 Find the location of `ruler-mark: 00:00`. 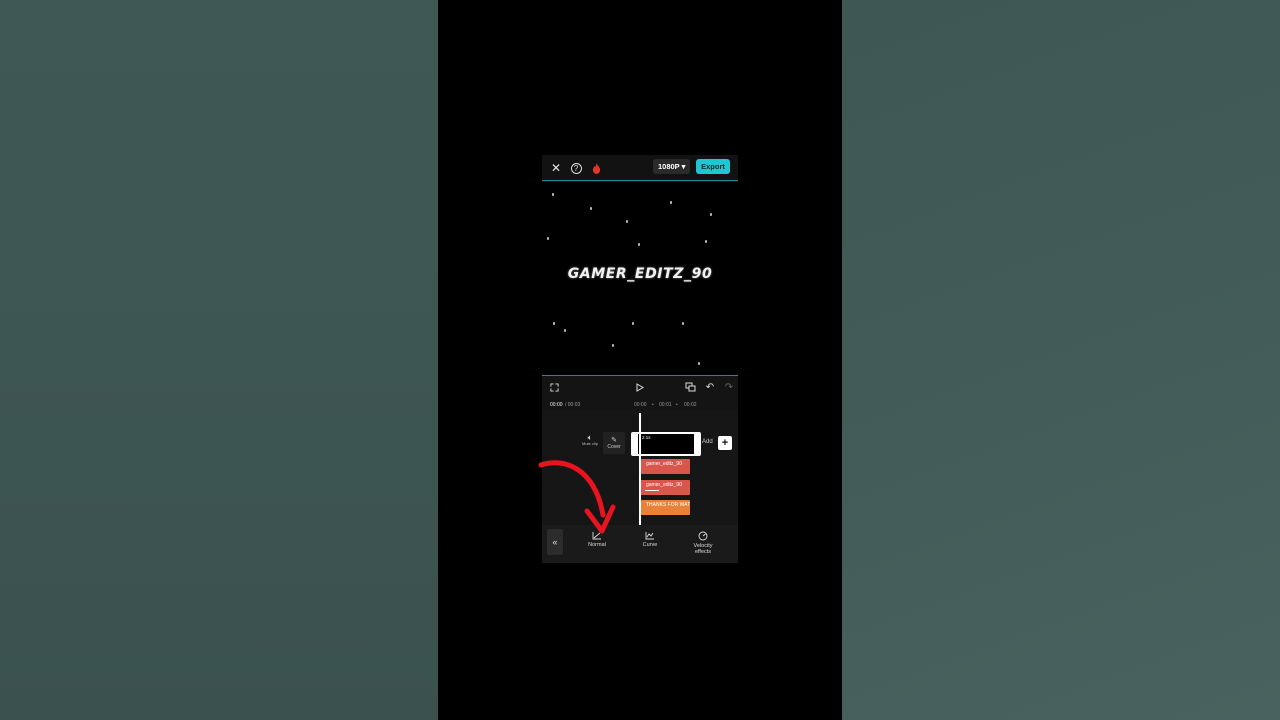

ruler-mark: 00:00 is located at coordinates (640, 405).